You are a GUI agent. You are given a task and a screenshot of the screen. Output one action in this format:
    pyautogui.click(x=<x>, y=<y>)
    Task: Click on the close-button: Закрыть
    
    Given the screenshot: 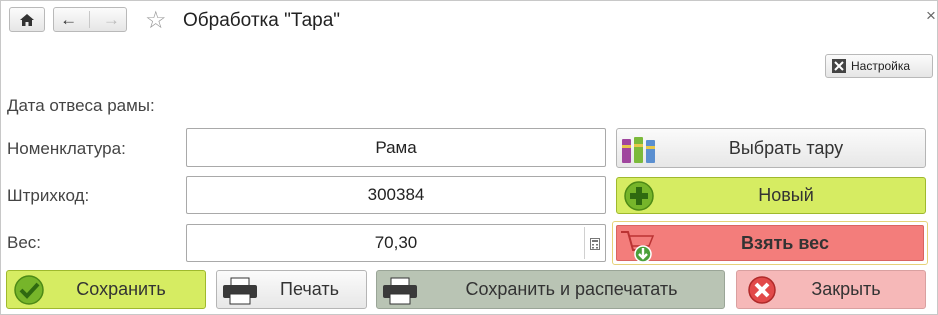 What is the action you would take?
    pyautogui.click(x=831, y=289)
    